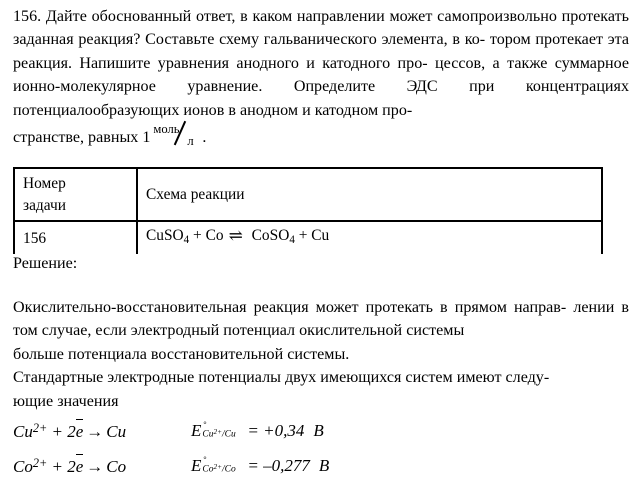 The width and height of the screenshot is (642, 501). I want to click on electron-symbol-copper: e, so click(79, 430).